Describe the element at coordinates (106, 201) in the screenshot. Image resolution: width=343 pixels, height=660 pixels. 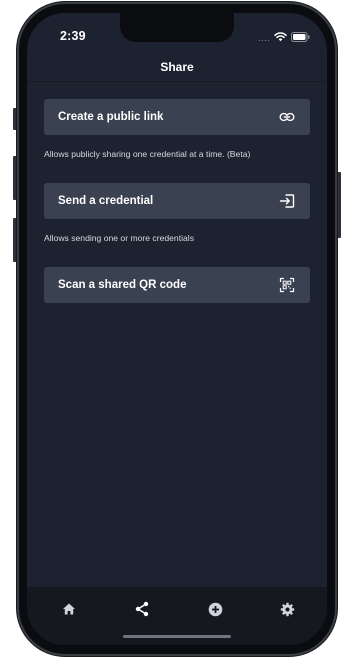
I see `send-credential-label: Send a credential` at that location.